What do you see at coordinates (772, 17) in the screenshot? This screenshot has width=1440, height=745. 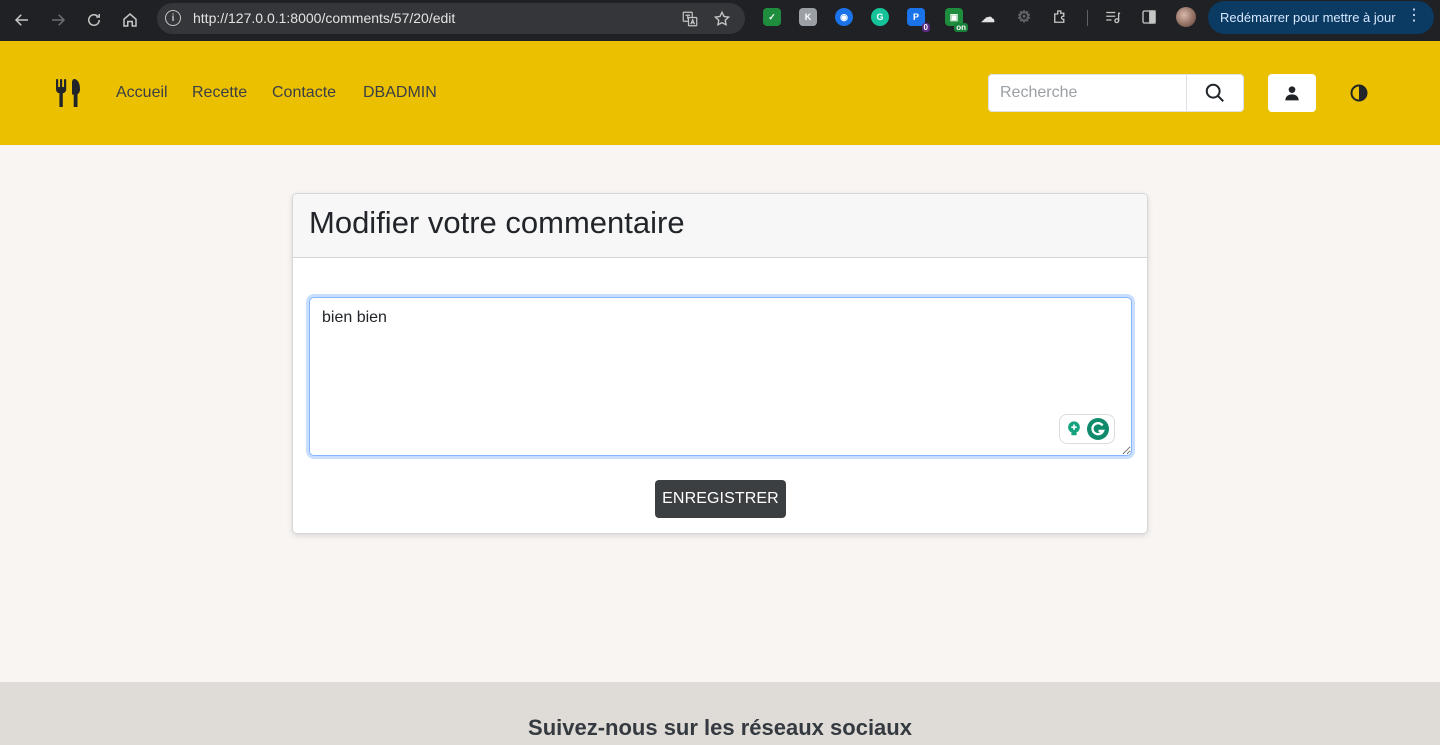 I see `check-mail-extension-icon: ✓` at bounding box center [772, 17].